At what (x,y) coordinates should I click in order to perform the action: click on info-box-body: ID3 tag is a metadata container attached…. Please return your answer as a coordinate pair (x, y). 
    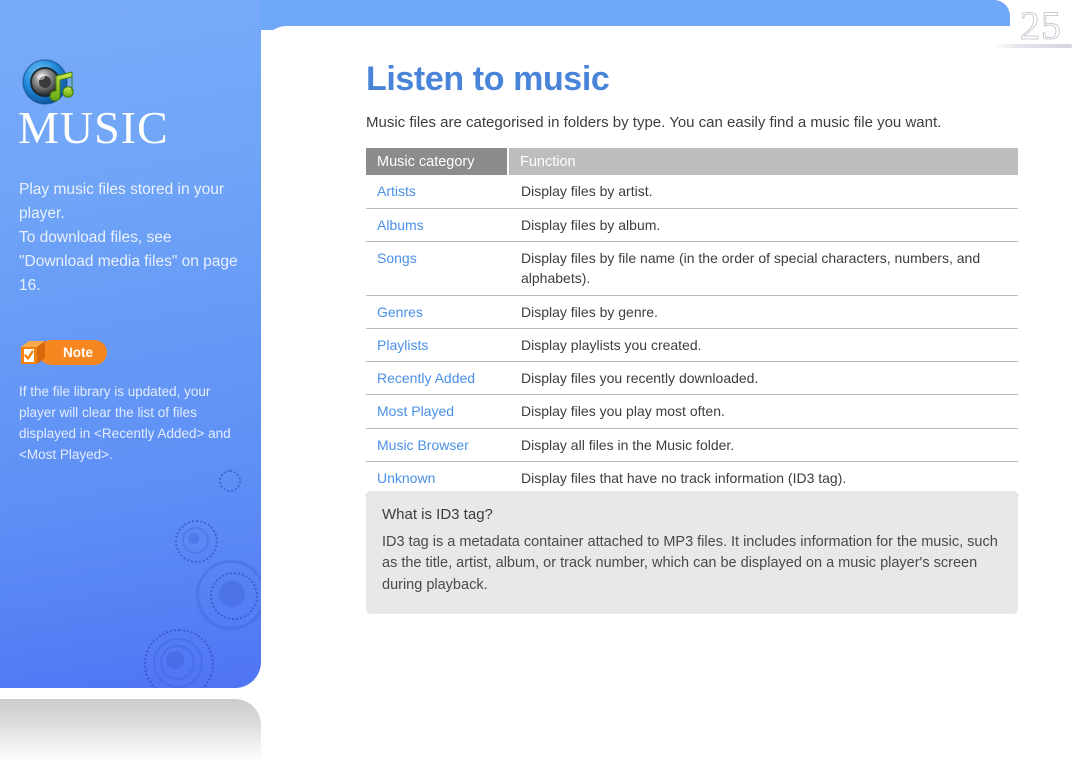
    Looking at the image, I should click on (690, 563).